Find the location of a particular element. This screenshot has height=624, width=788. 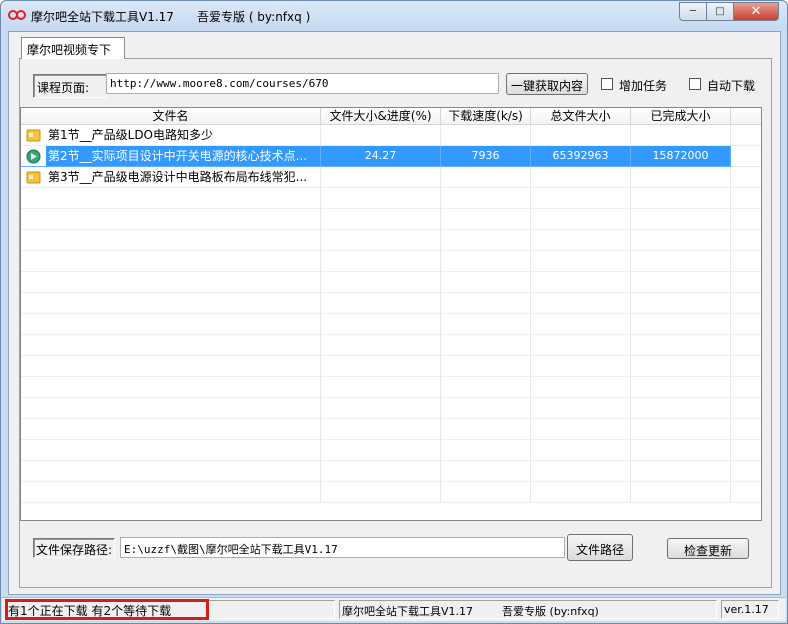

column-header-filename: 文件名 is located at coordinates (171, 116).